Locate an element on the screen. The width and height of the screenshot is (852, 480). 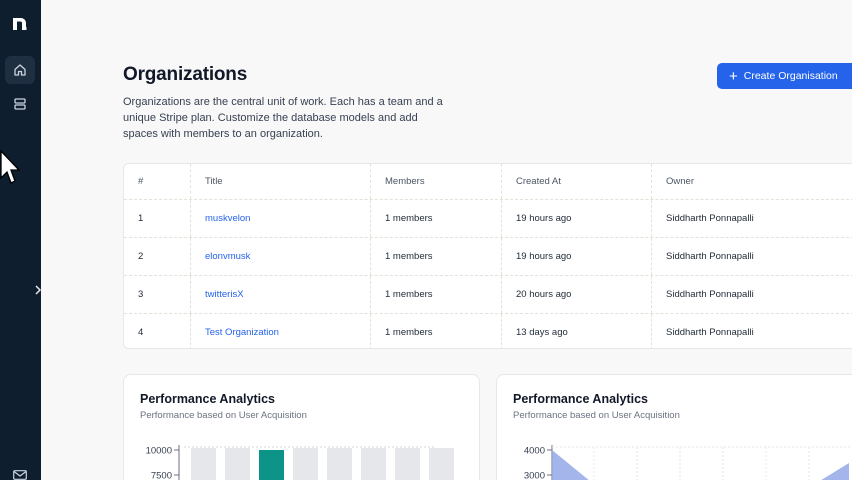
y-tick-label: 3000 is located at coordinates (534, 475).